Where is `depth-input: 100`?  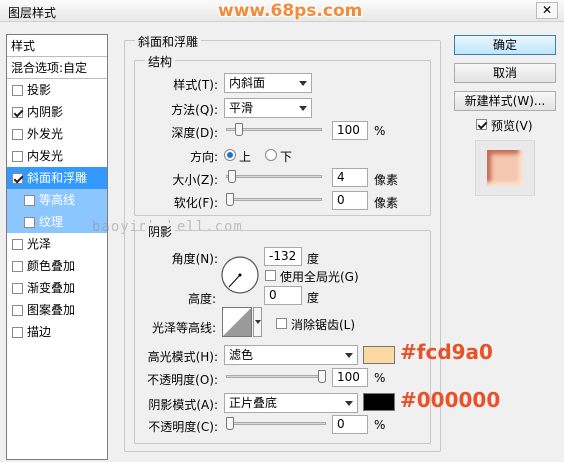 depth-input: 100 is located at coordinates (350, 130).